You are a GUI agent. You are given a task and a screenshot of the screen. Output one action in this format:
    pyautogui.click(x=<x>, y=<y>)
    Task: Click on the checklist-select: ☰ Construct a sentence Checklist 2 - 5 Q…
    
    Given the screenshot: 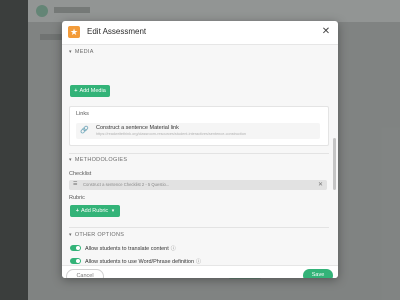 What is the action you would take?
    pyautogui.click(x=198, y=185)
    